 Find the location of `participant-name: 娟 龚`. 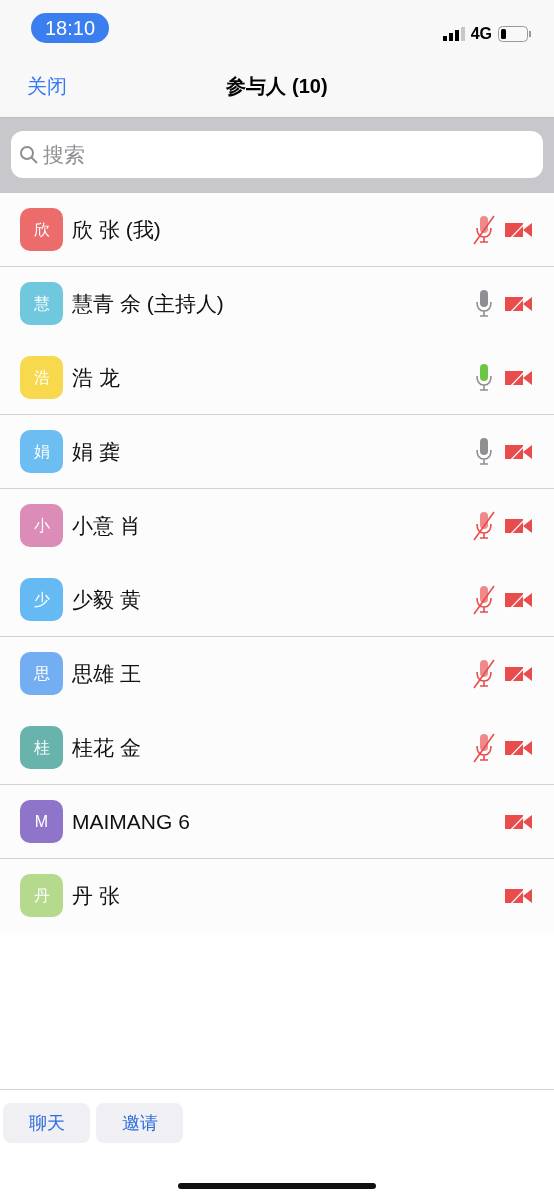

participant-name: 娟 龚 is located at coordinates (96, 451).